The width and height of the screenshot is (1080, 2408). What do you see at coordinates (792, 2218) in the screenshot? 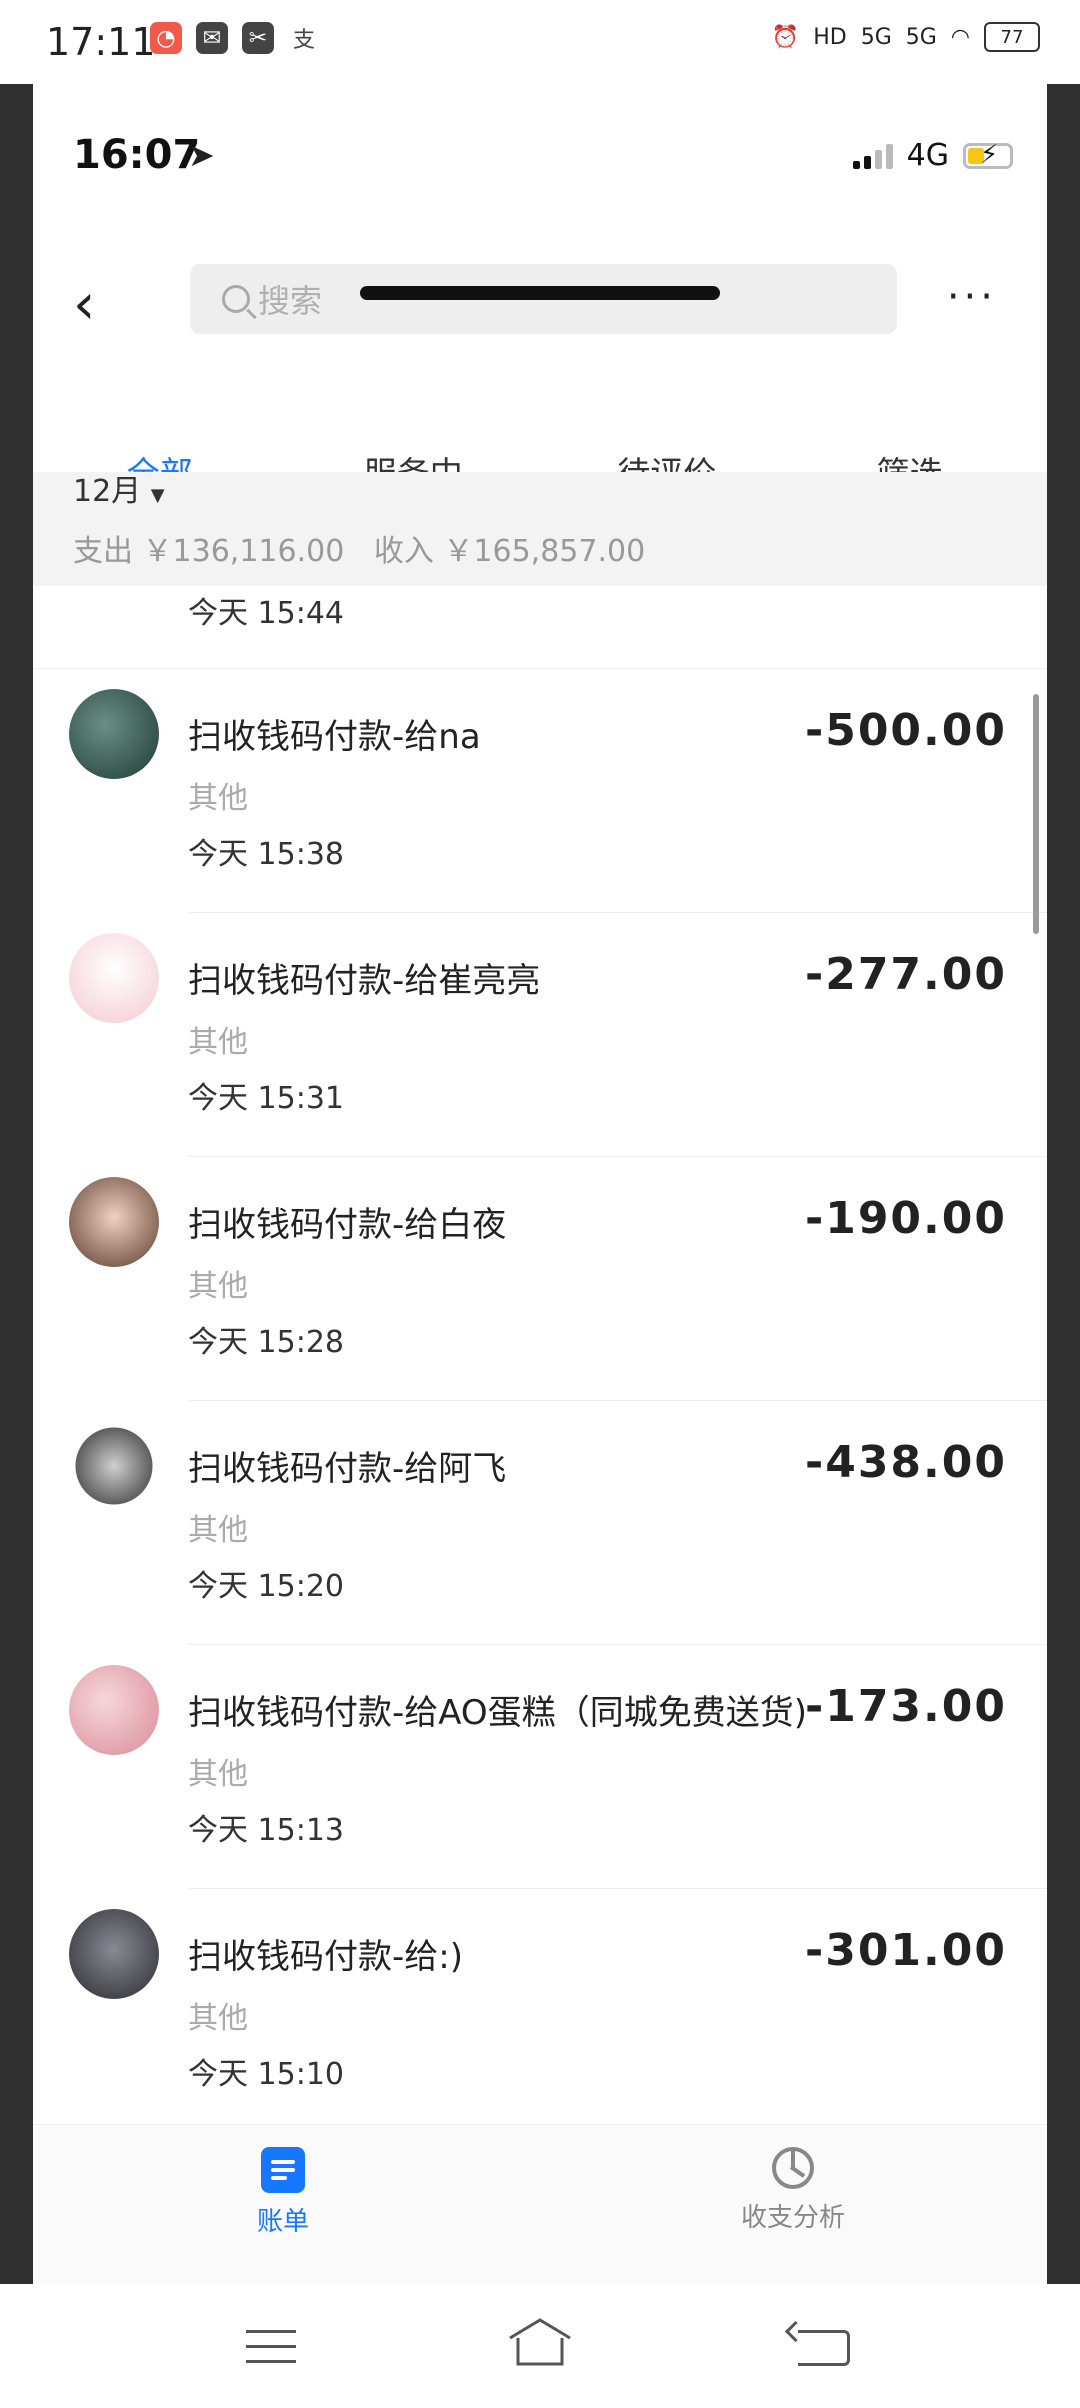
I see `tab-analysis-label: 收支分析` at bounding box center [792, 2218].